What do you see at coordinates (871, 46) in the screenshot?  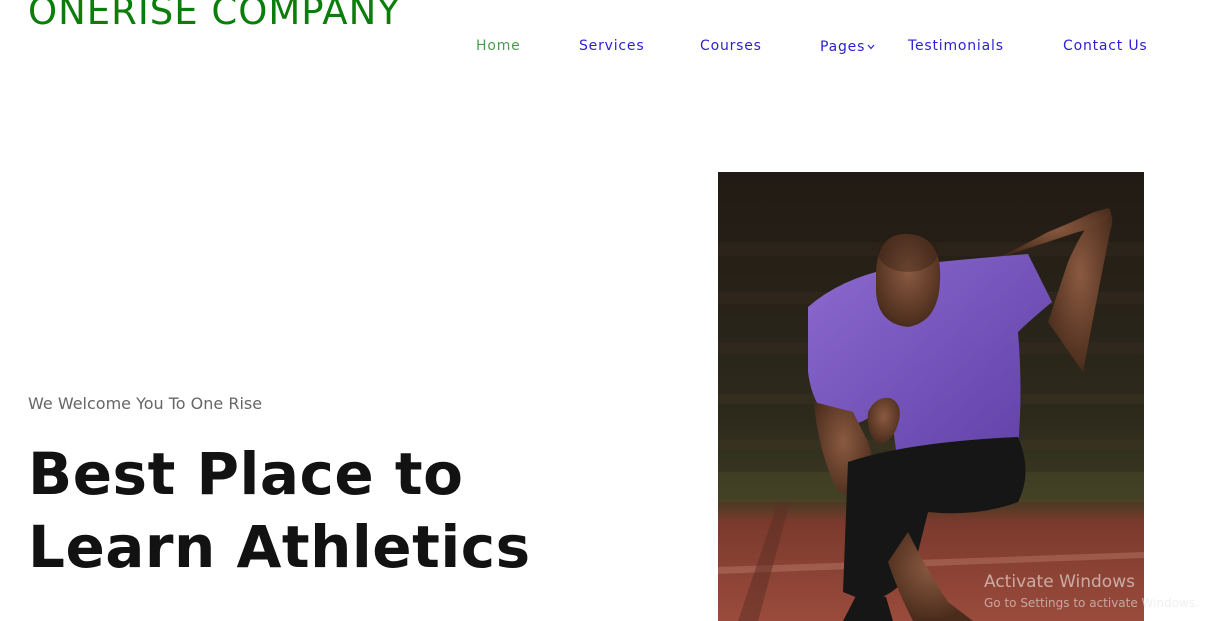 I see `chevron-down-icon` at bounding box center [871, 46].